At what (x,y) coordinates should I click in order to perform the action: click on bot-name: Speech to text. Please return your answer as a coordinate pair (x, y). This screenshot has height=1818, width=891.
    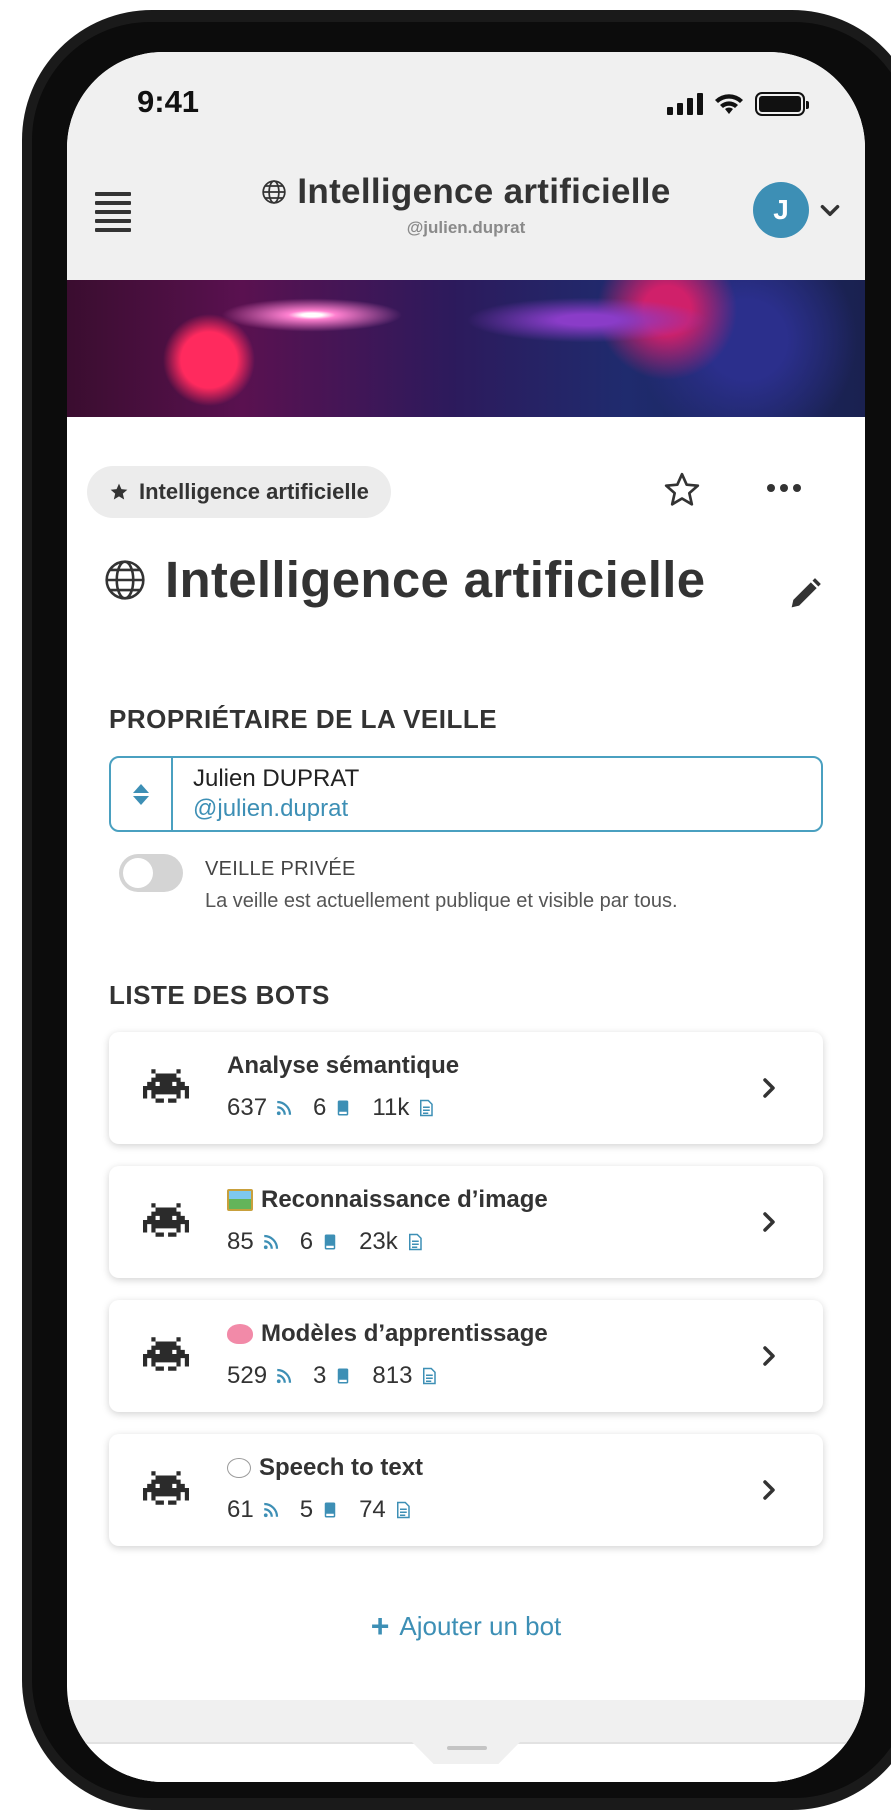
    Looking at the image, I should click on (325, 1468).